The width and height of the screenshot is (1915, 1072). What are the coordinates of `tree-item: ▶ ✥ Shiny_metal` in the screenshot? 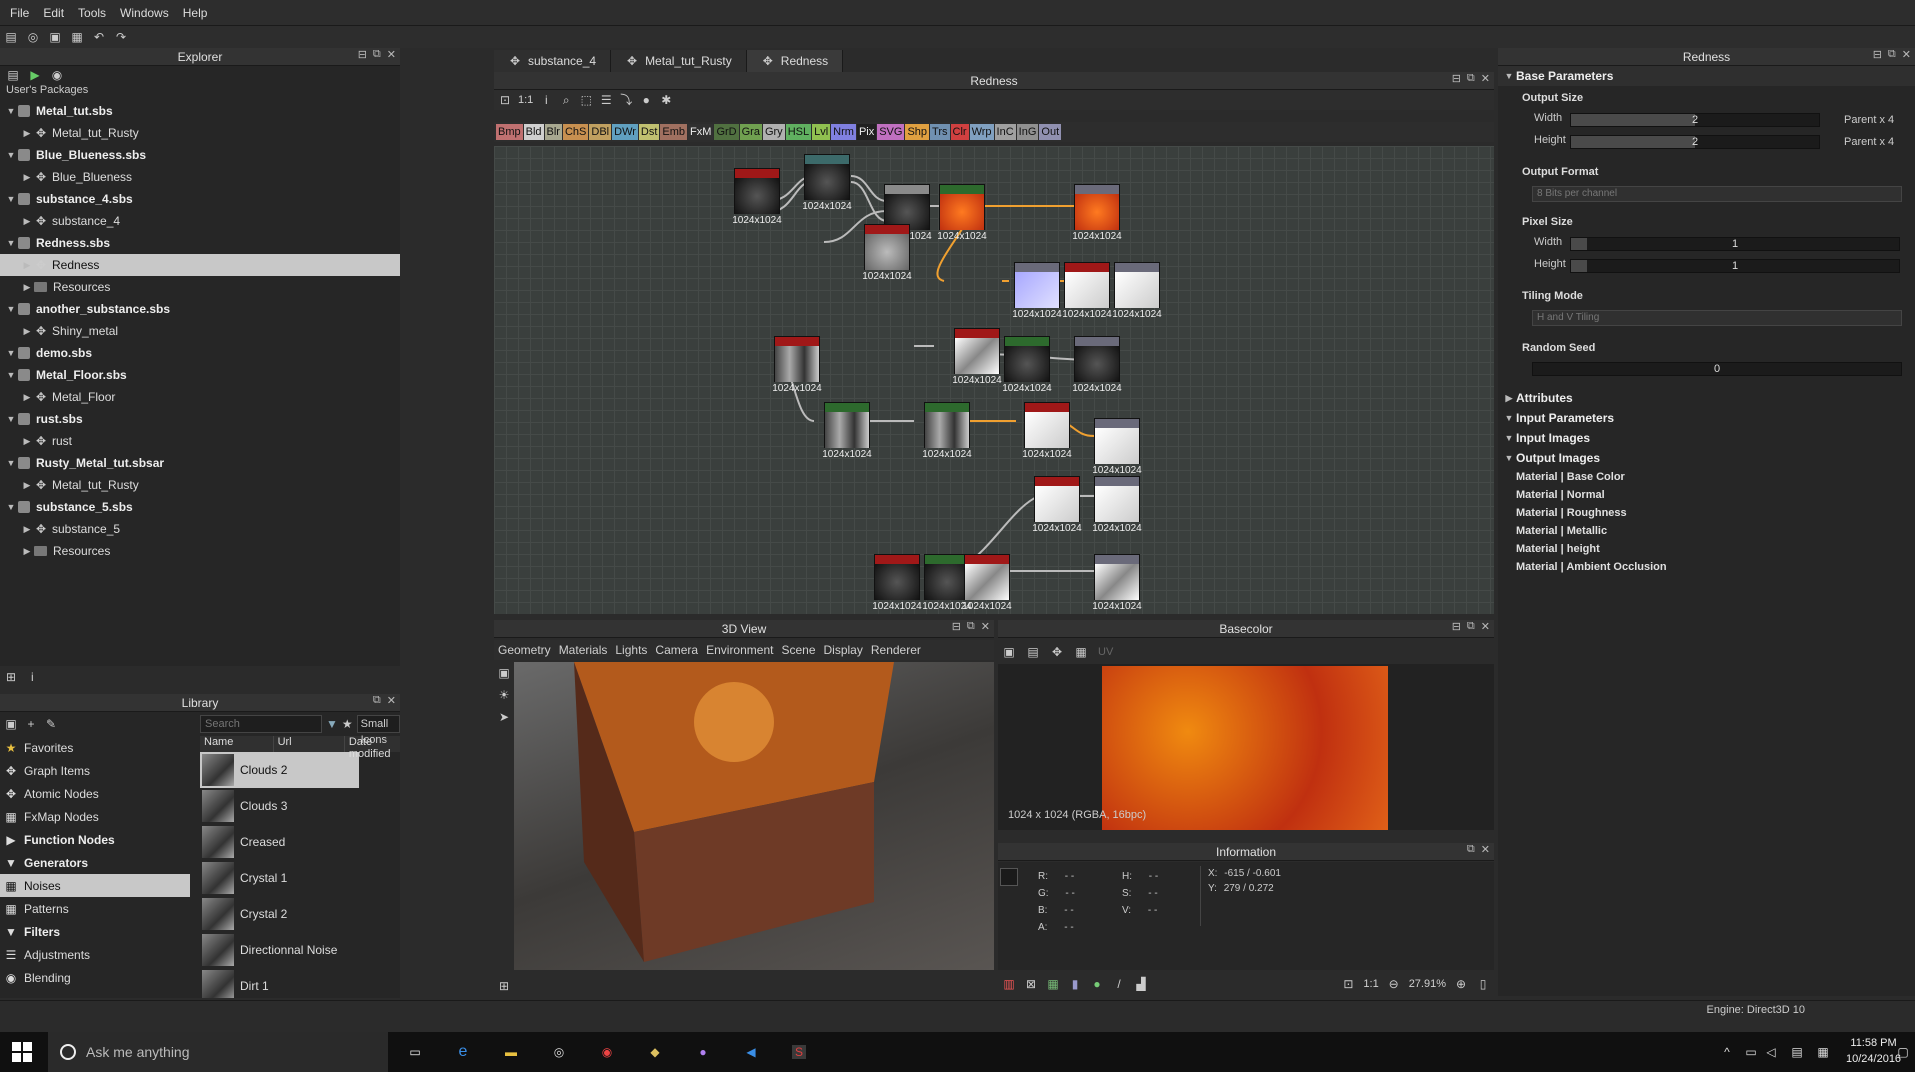 It's located at (200, 331).